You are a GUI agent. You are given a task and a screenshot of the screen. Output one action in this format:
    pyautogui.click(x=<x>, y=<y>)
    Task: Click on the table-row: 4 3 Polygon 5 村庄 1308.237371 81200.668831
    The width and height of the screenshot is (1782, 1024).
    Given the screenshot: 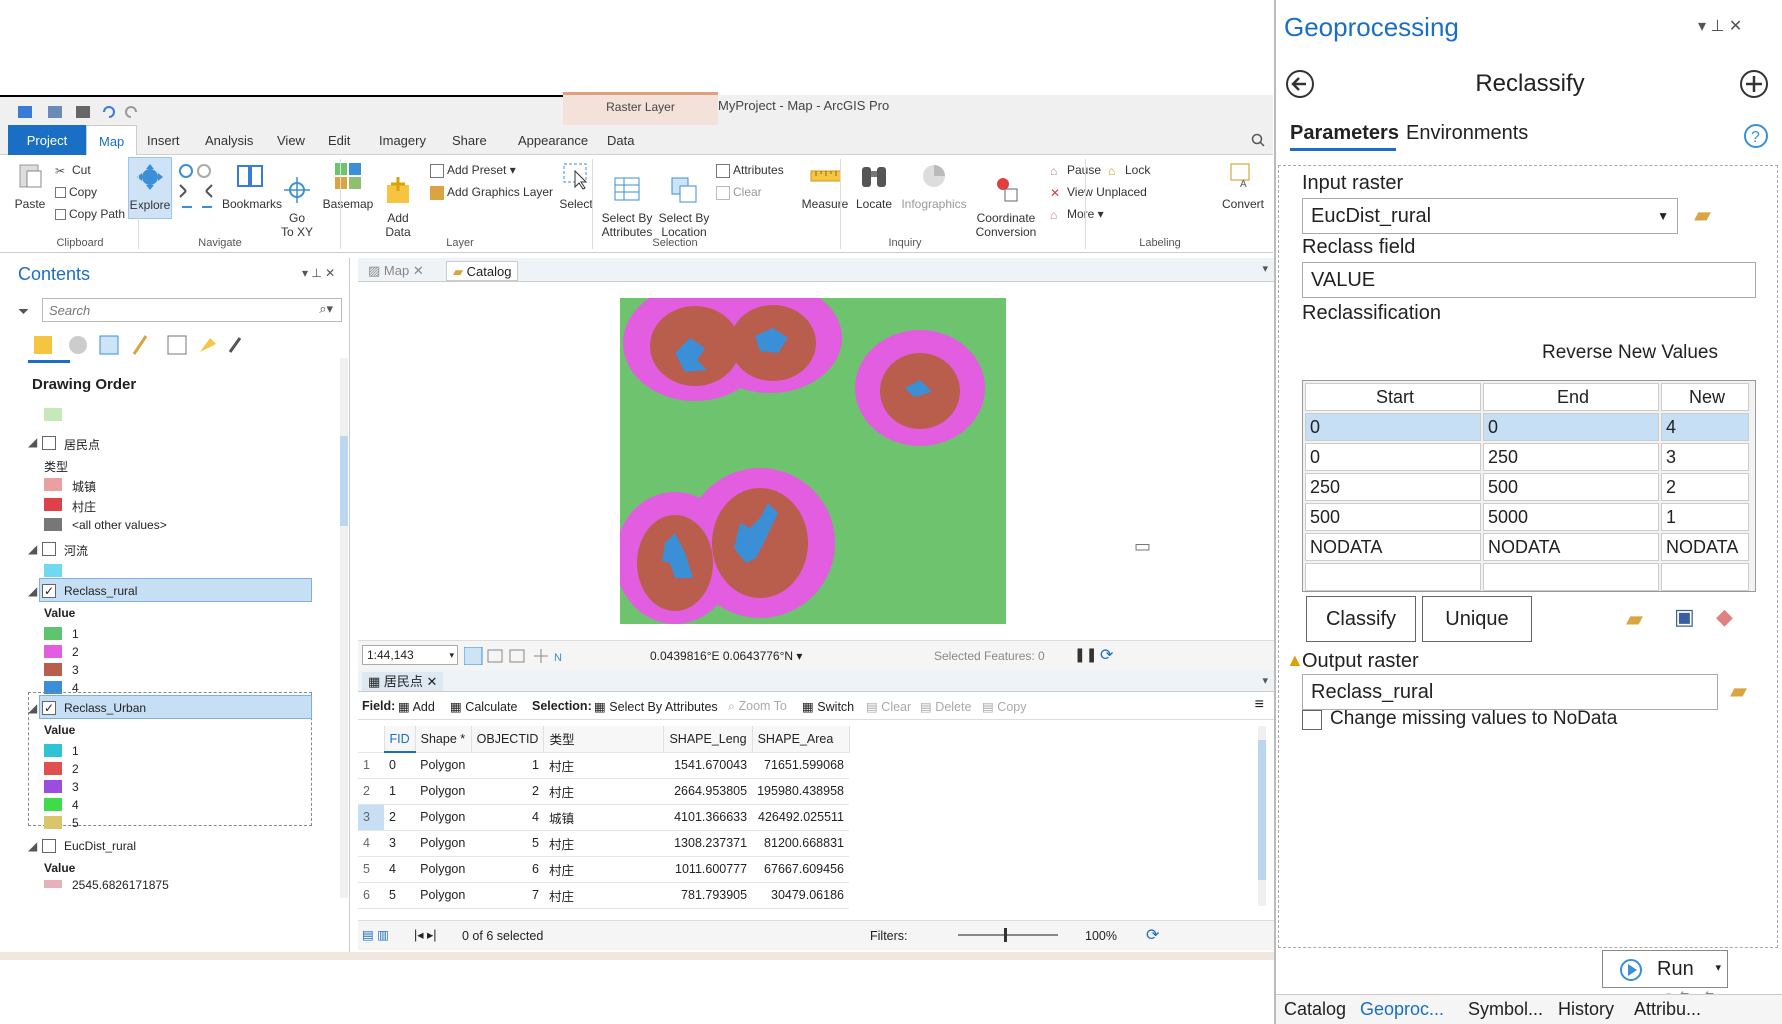 What is the action you would take?
    pyautogui.click(x=603, y=843)
    